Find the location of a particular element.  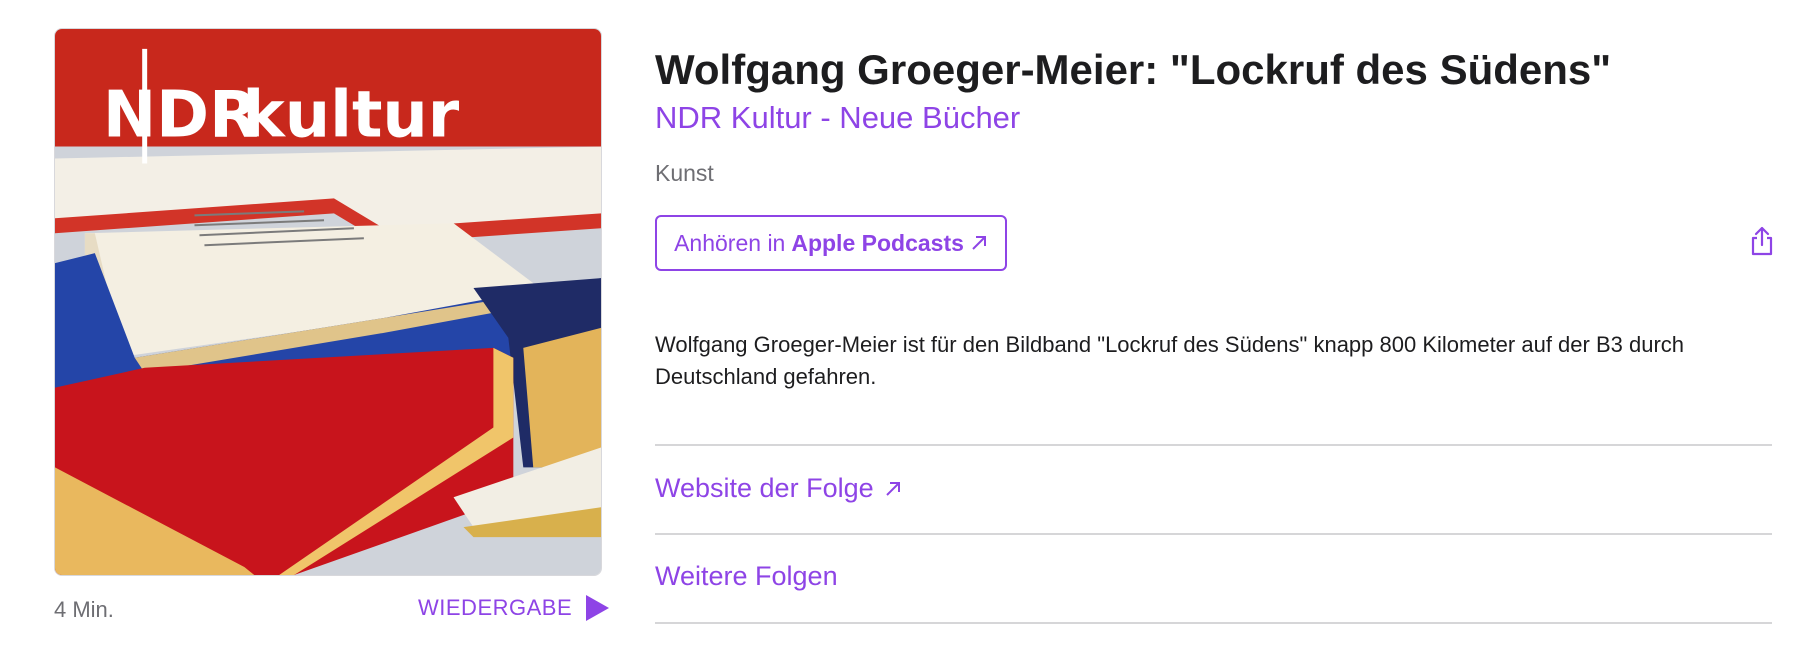

share-icon is located at coordinates (1762, 241).